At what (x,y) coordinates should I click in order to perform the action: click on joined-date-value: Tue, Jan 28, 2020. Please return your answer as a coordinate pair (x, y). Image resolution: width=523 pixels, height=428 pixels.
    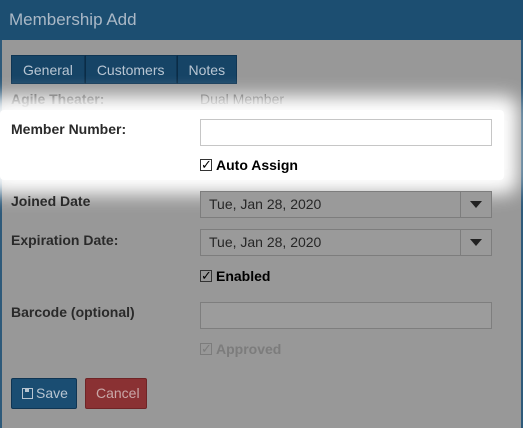
    Looking at the image, I should click on (265, 204).